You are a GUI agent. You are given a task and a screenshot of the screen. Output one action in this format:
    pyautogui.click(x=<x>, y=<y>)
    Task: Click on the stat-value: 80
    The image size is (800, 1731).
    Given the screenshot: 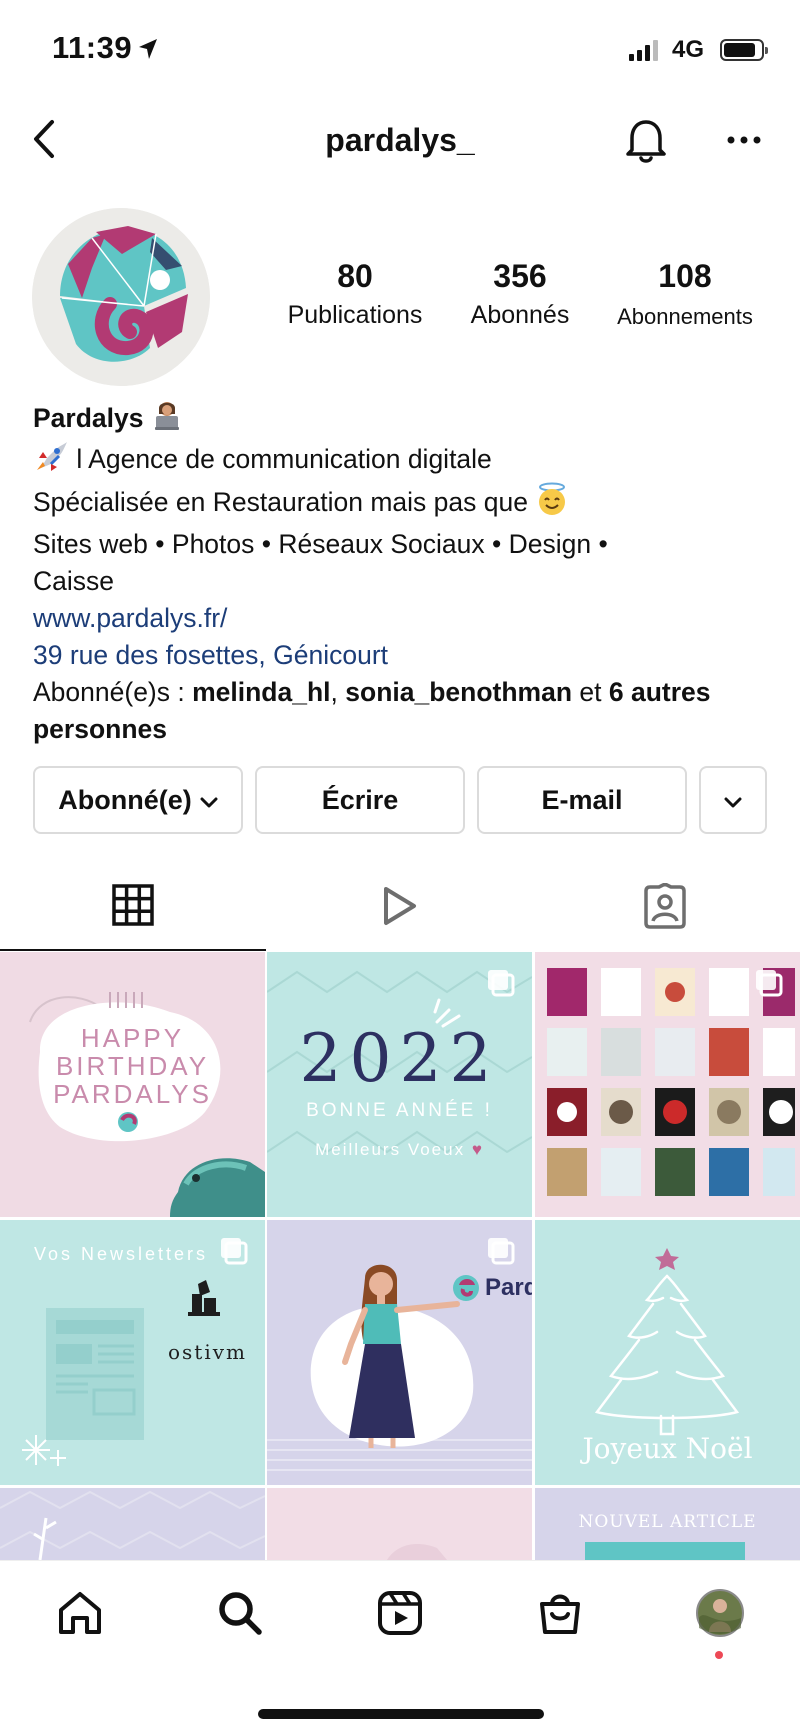 What is the action you would take?
    pyautogui.click(x=355, y=276)
    